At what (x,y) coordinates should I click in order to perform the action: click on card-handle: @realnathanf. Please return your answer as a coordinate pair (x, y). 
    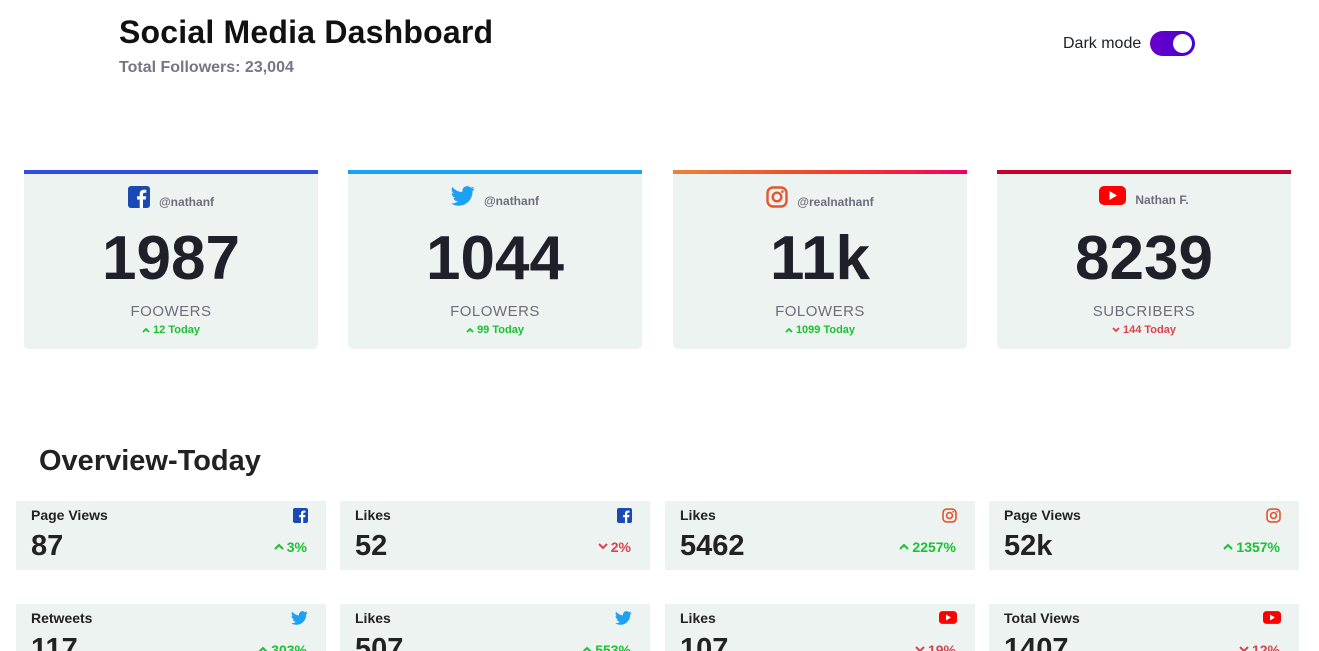
    Looking at the image, I should click on (835, 201).